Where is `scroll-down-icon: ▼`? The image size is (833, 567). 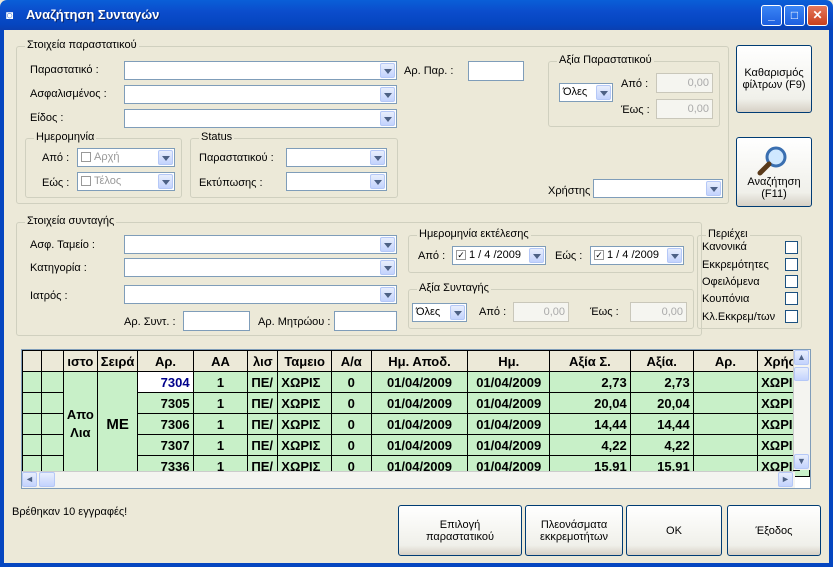
scroll-down-icon: ▼ is located at coordinates (801, 461).